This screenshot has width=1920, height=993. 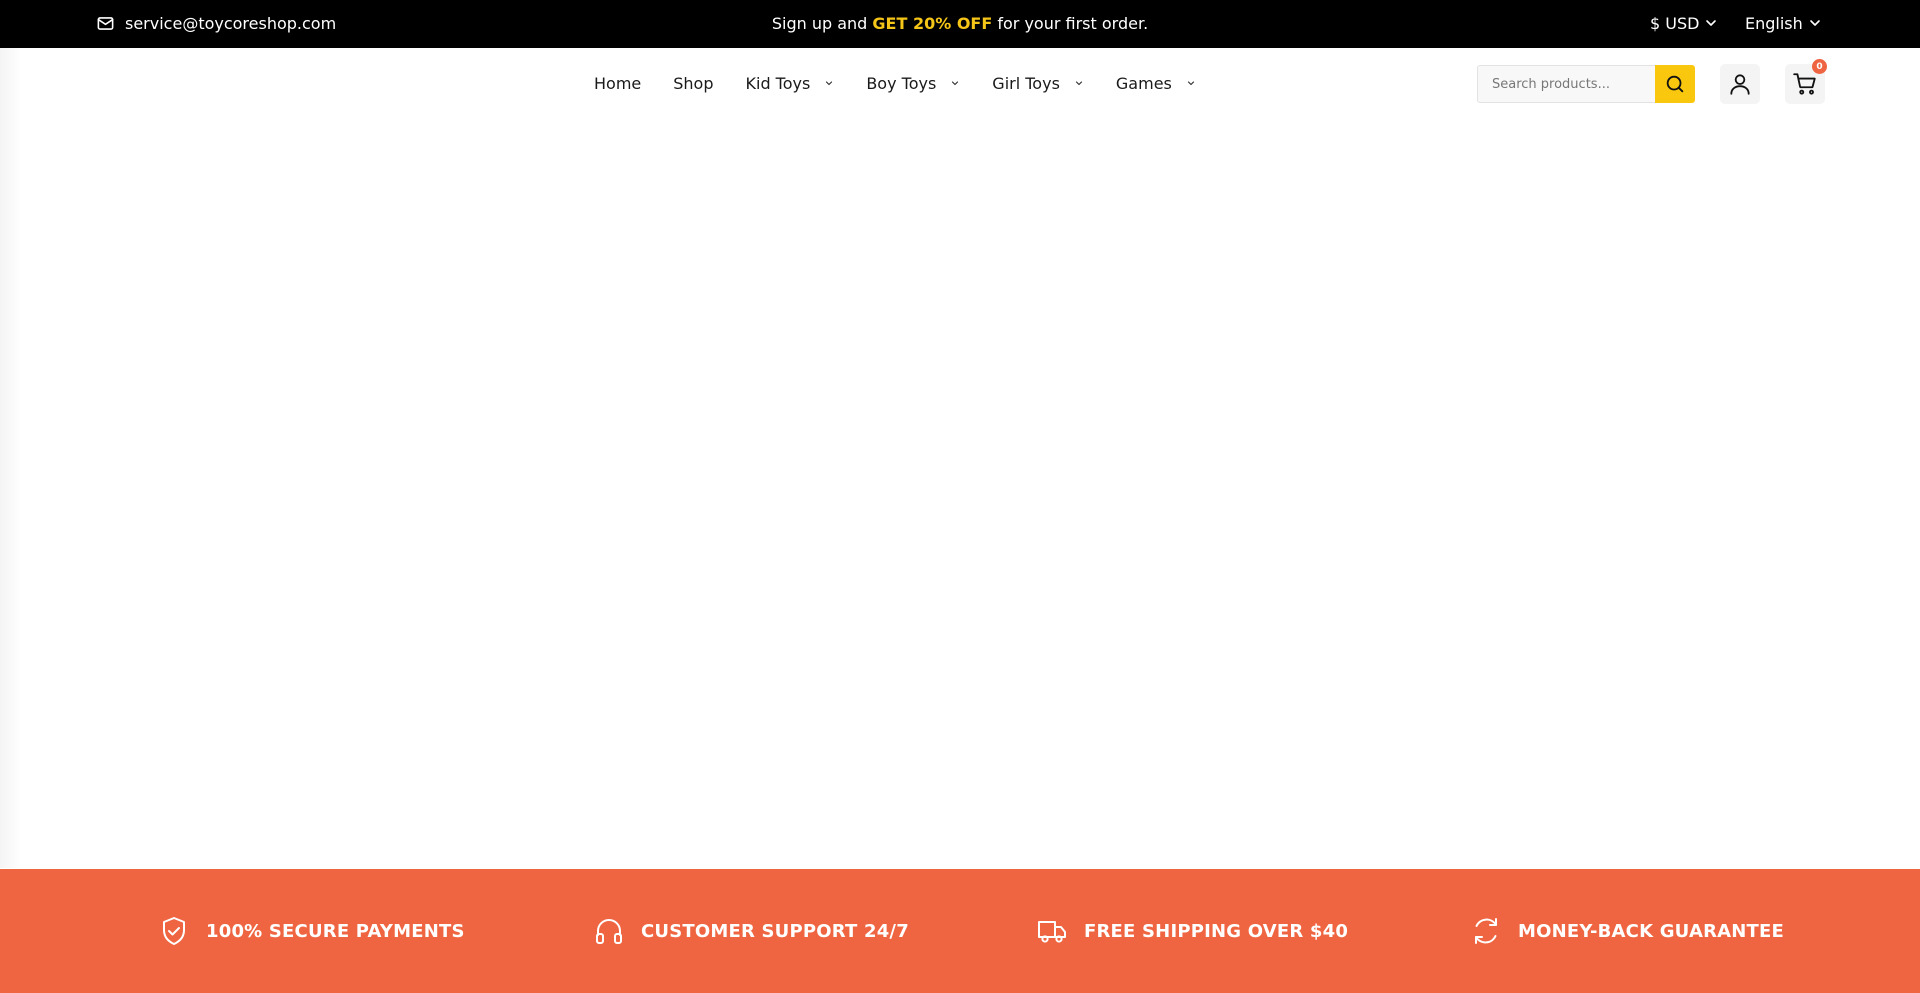 I want to click on currency-selector: $ USD, so click(x=1683, y=23).